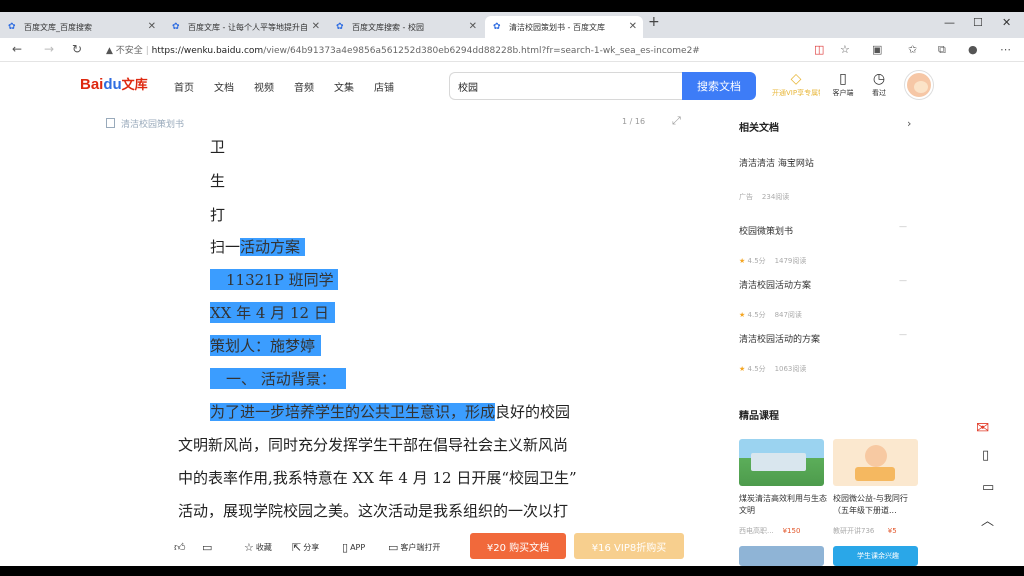  I want to click on course-price: ¥5, so click(892, 531).